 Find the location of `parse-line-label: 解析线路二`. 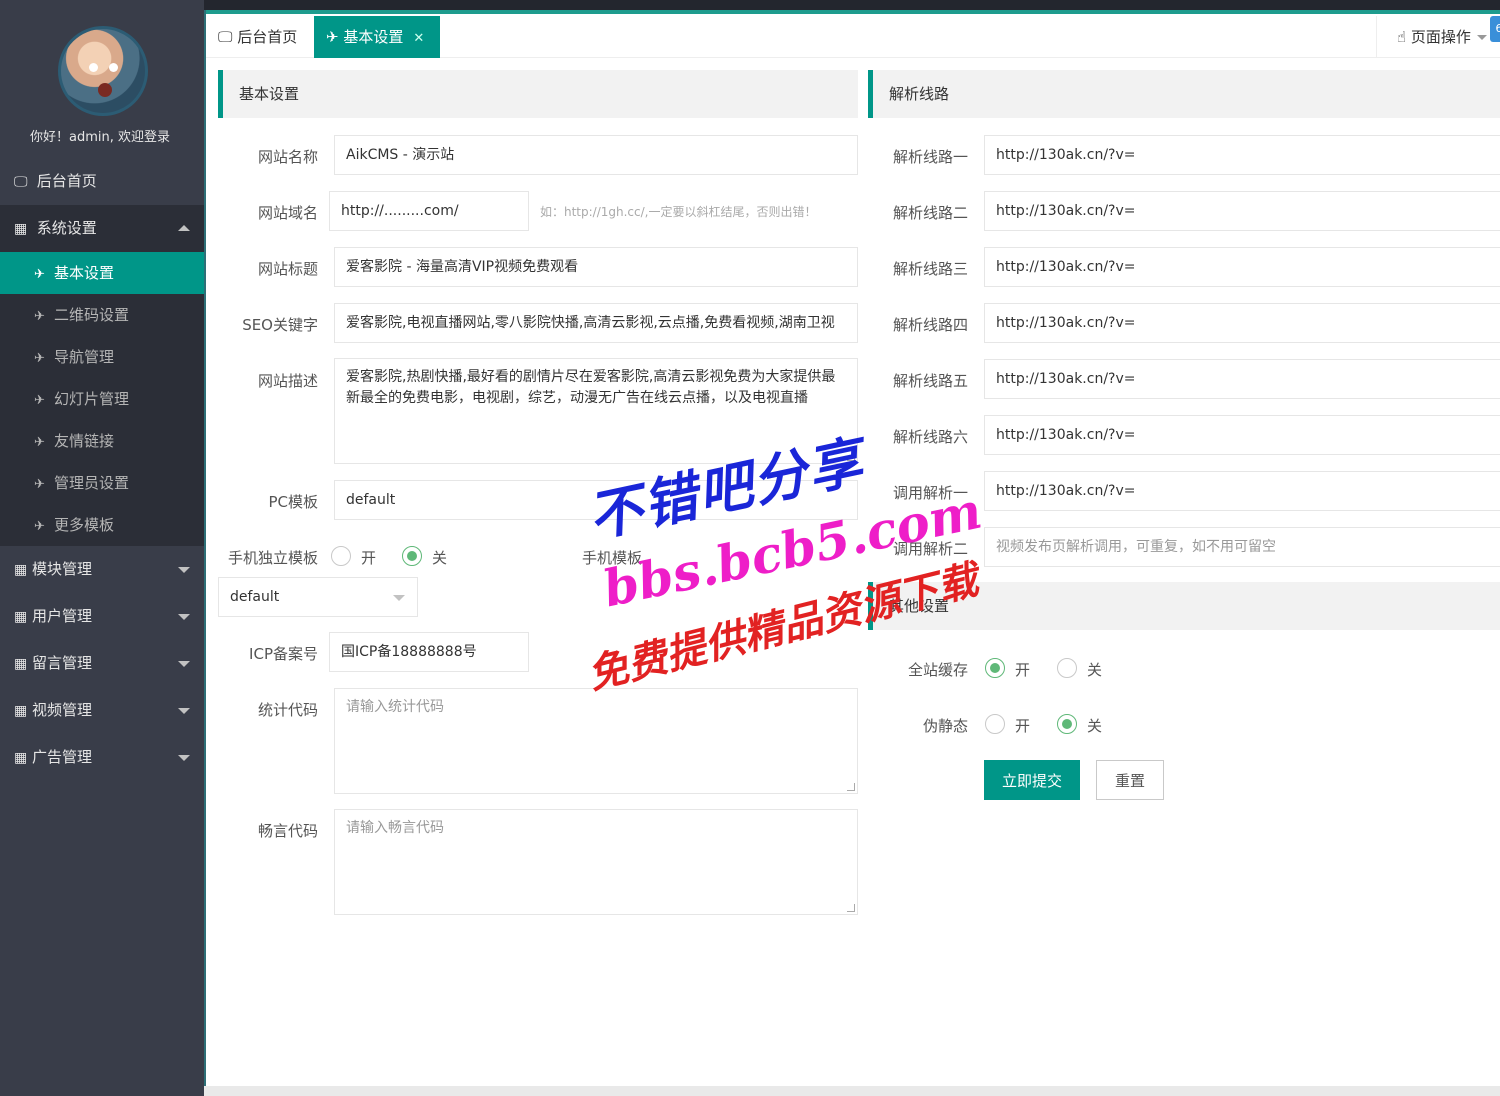

parse-line-label: 解析线路二 is located at coordinates (930, 213).